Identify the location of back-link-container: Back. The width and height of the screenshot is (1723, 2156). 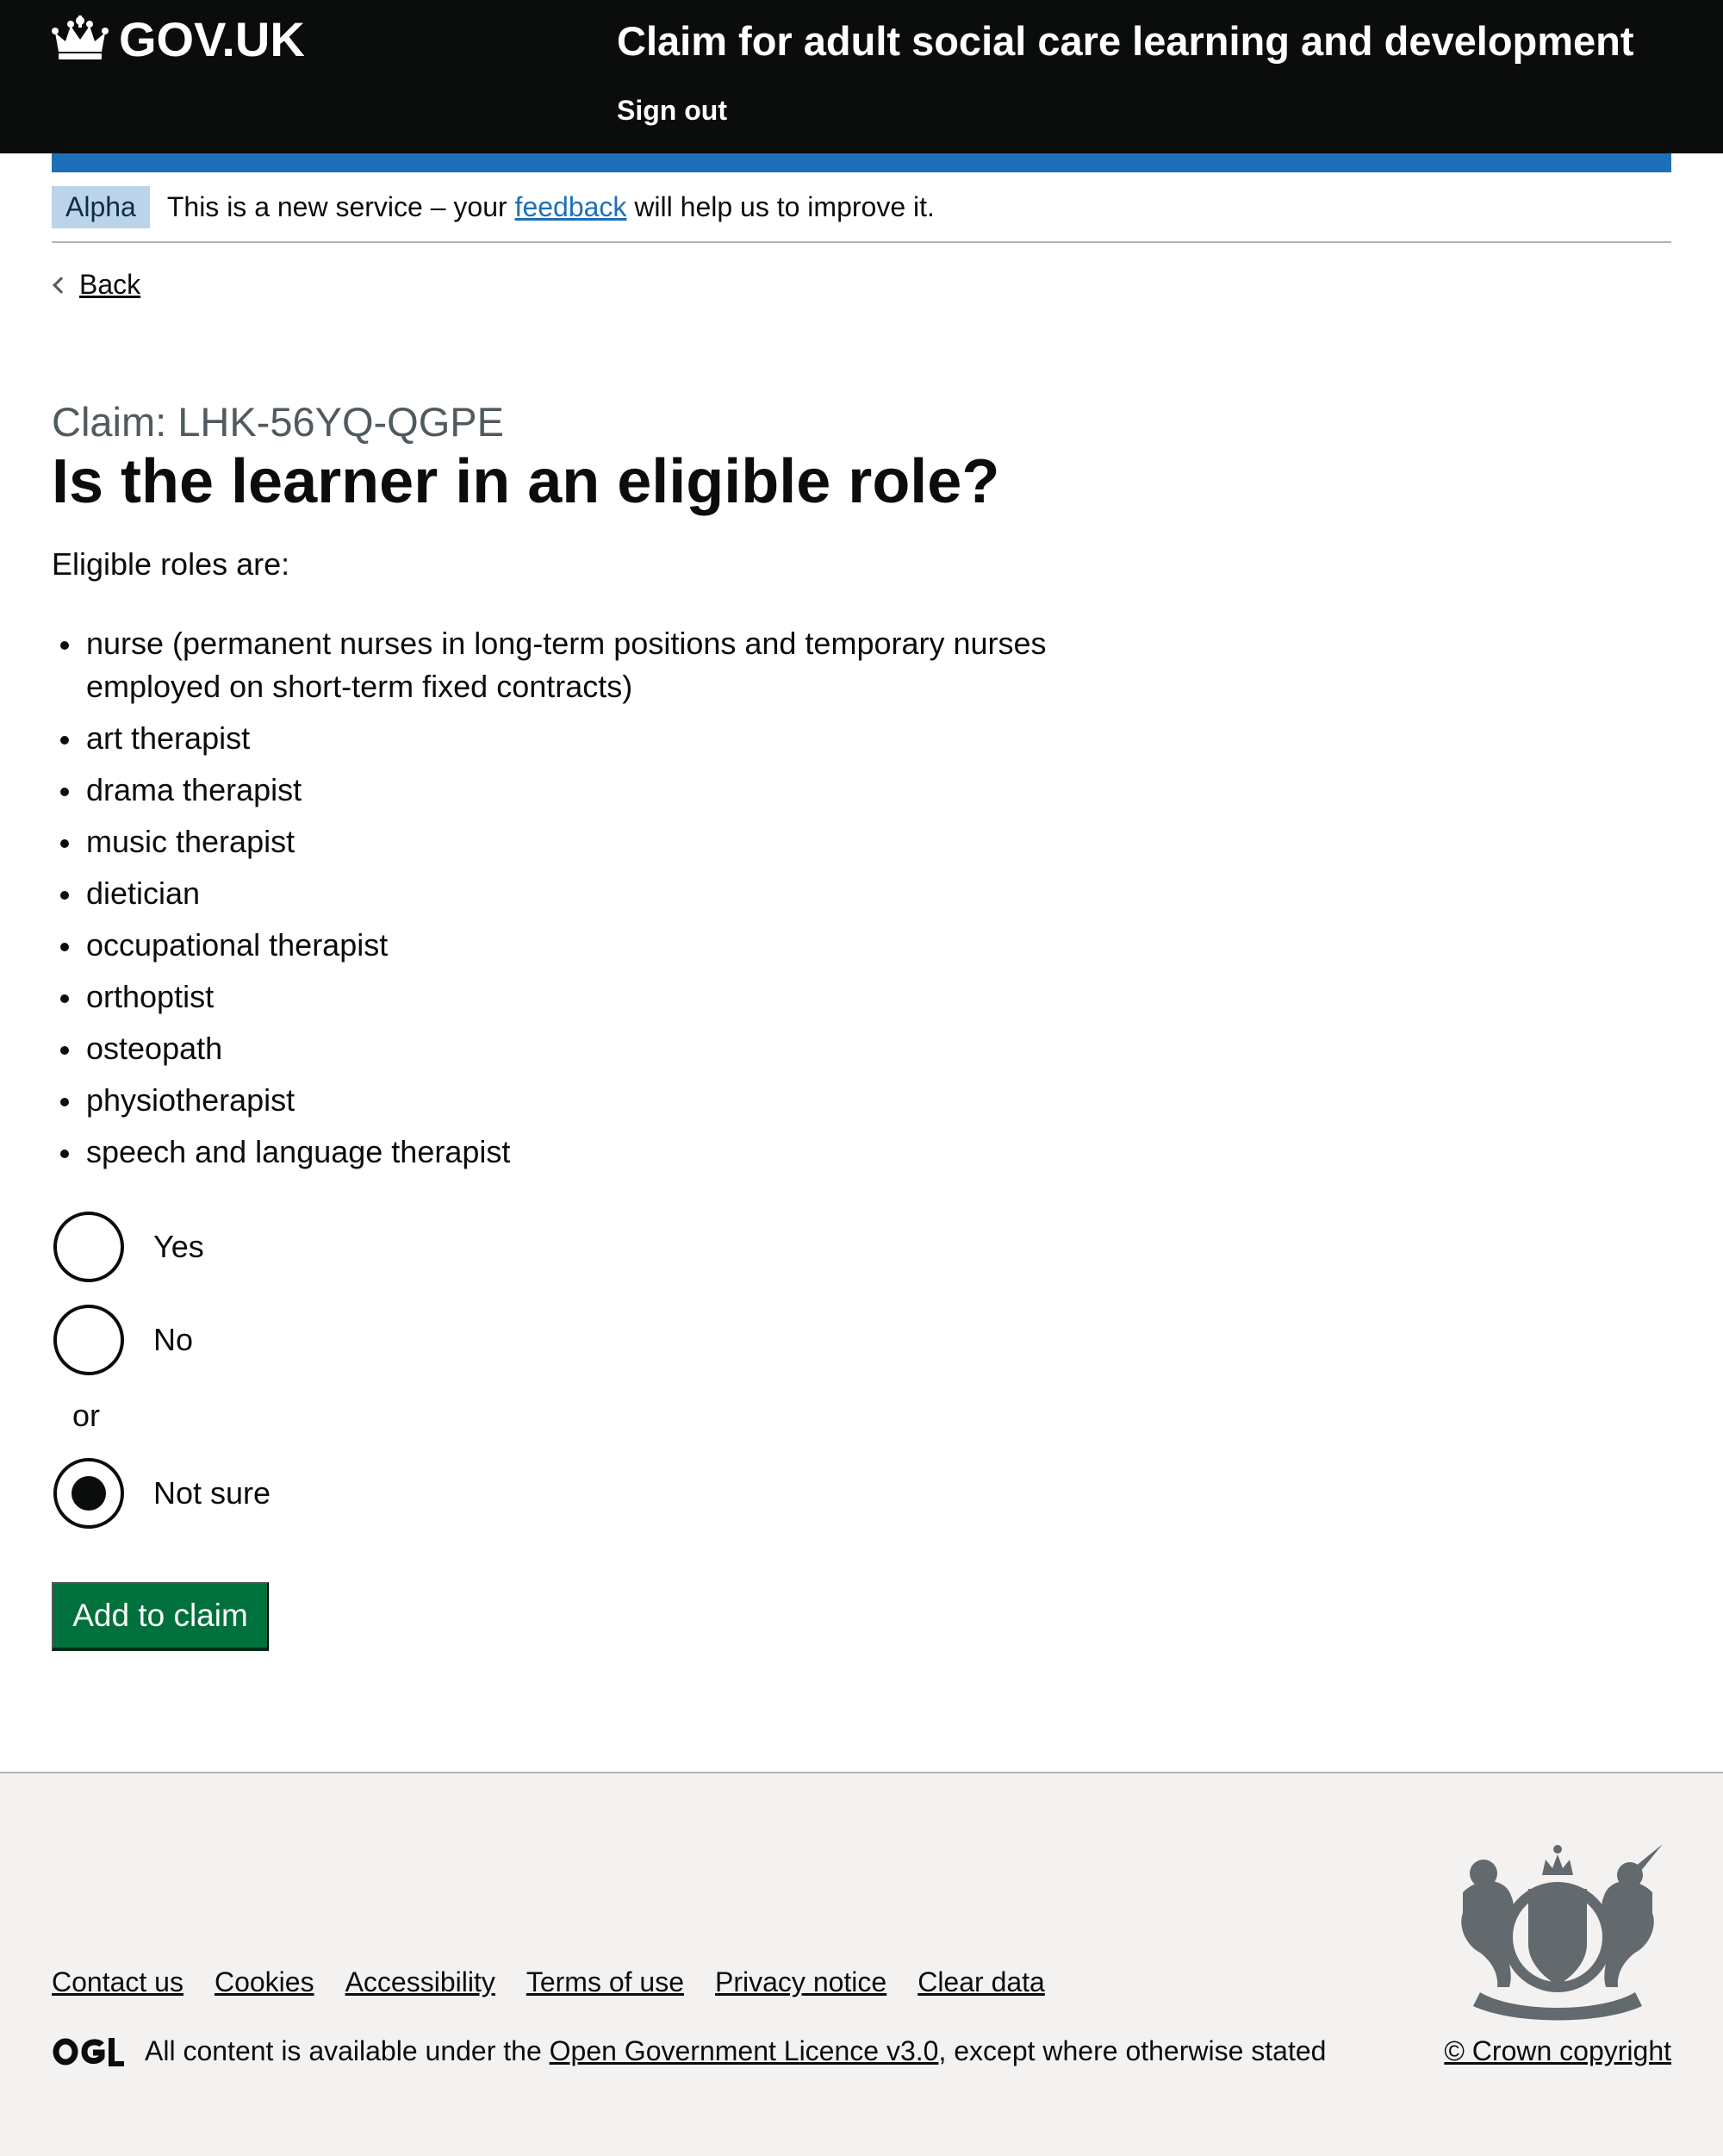
(96, 285).